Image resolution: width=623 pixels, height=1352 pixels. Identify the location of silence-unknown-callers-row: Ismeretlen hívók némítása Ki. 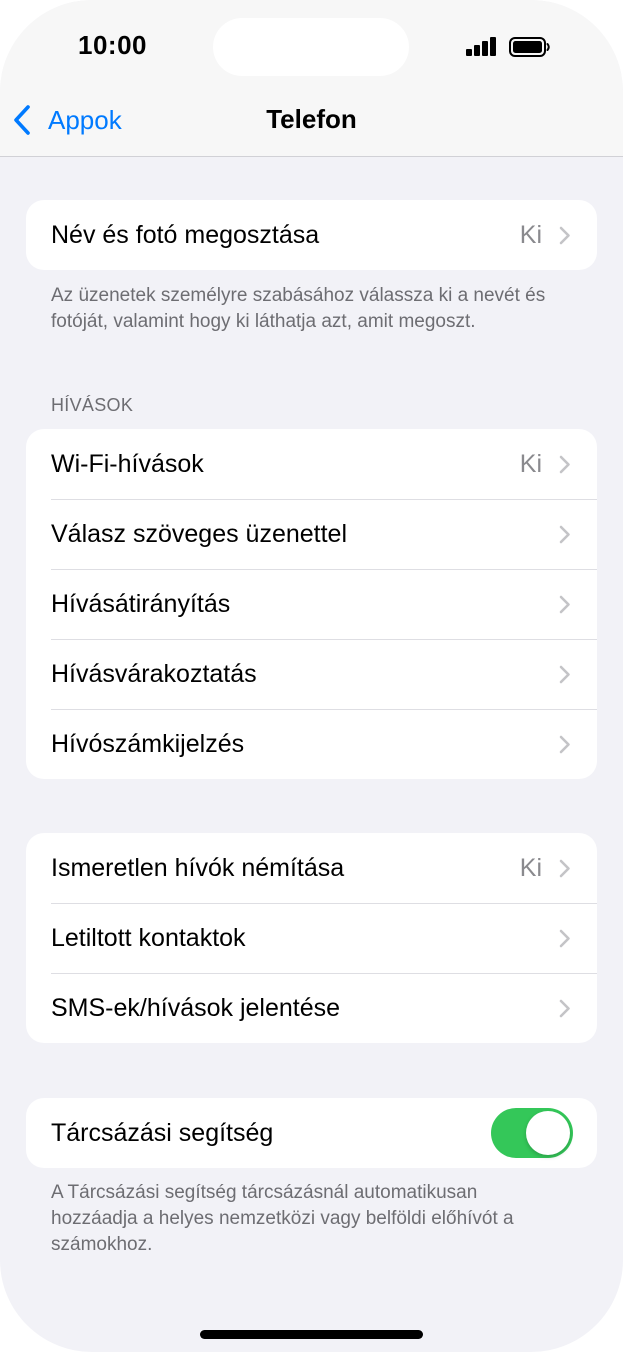
(311, 868).